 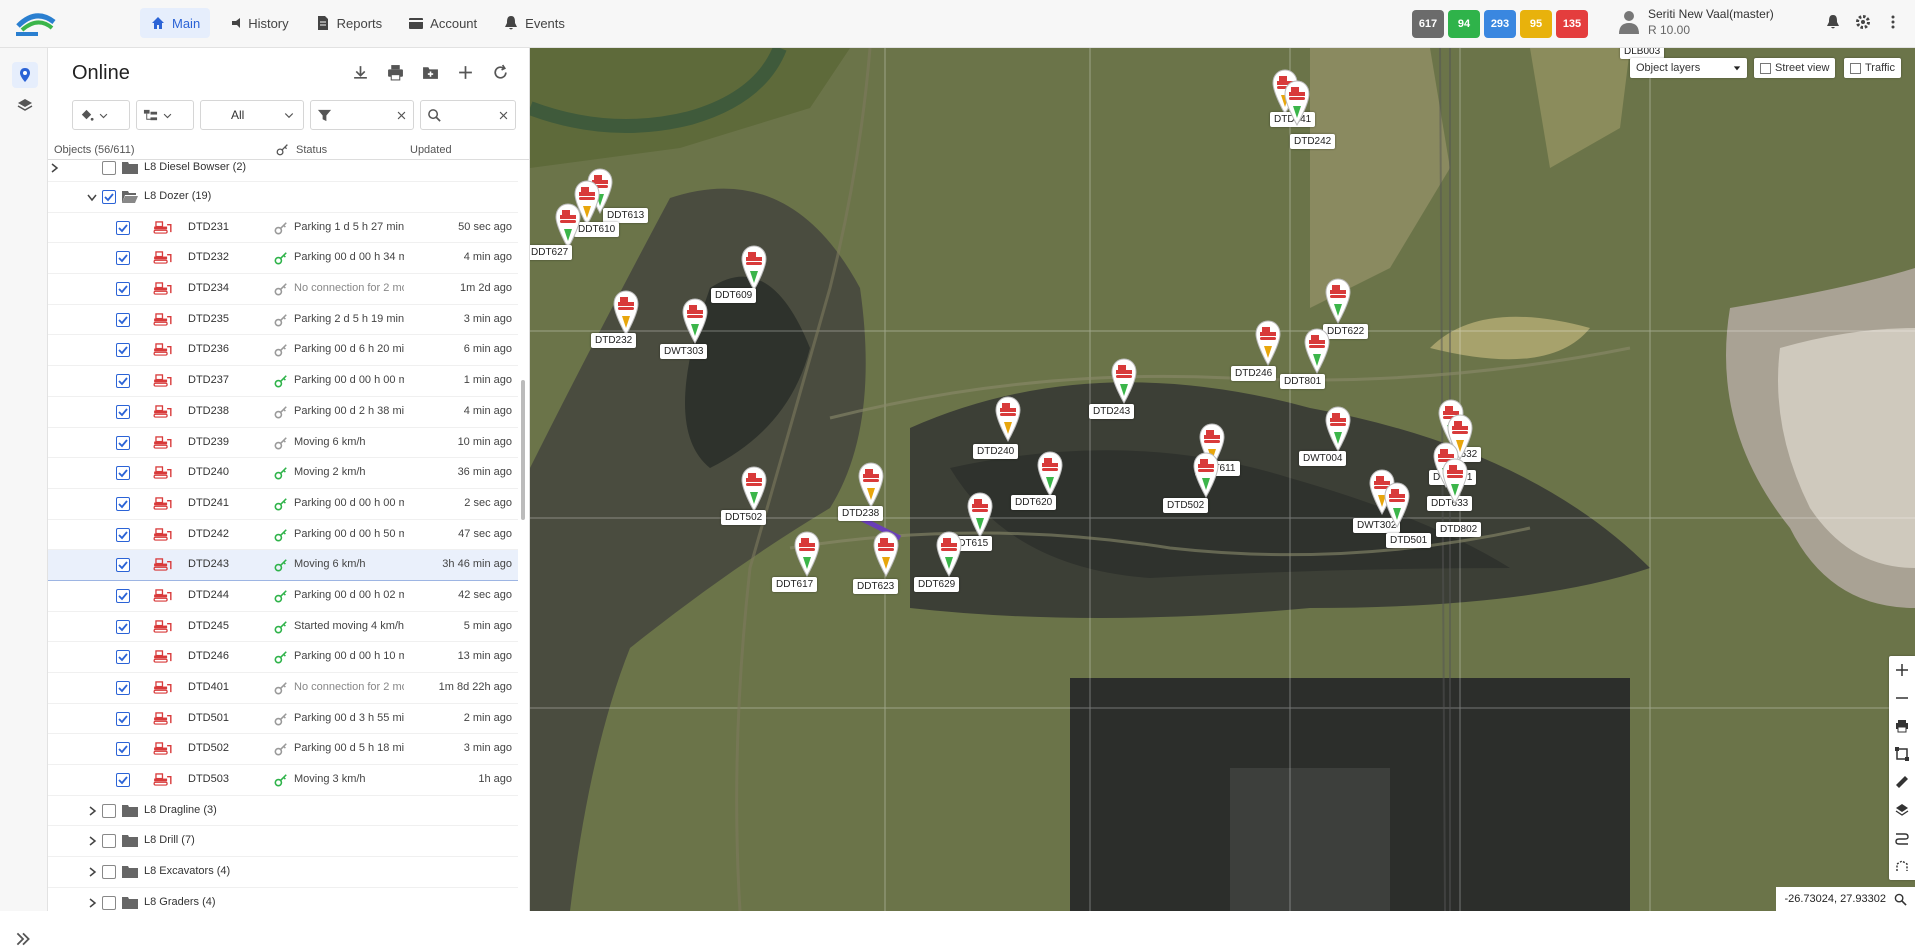 I want to click on marker-label: DTD243, so click(x=1112, y=411).